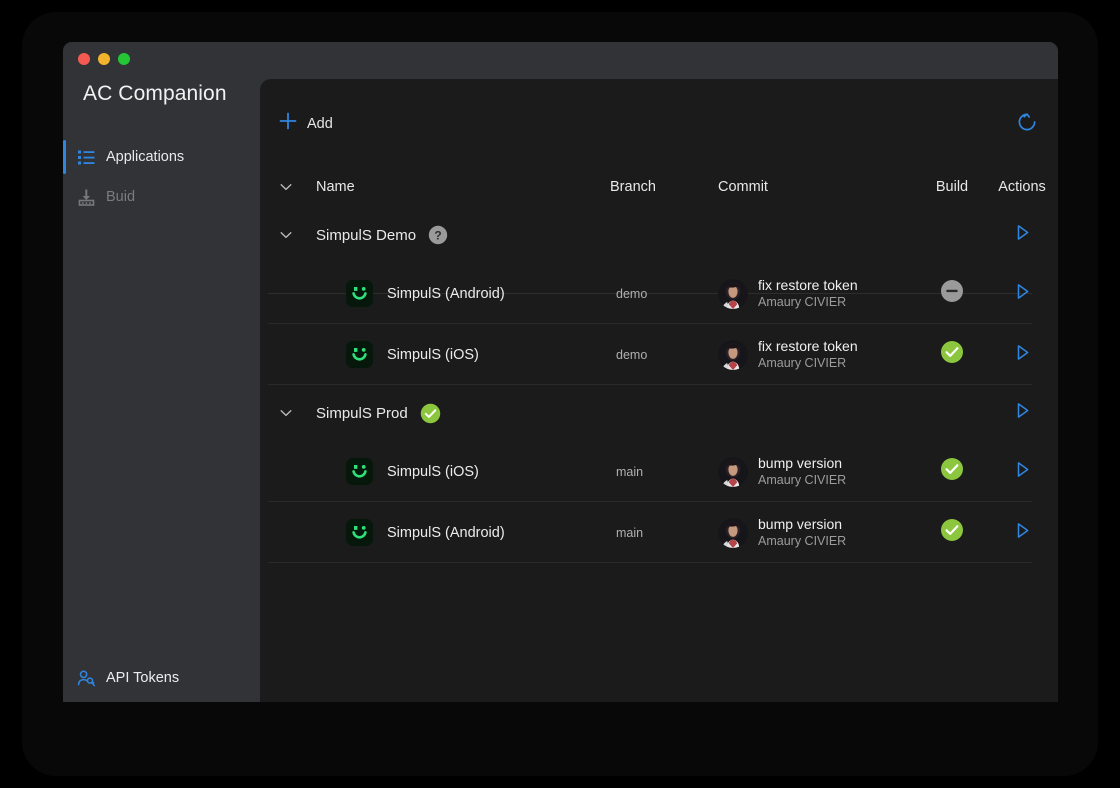 The height and width of the screenshot is (788, 1120). What do you see at coordinates (84, 59) in the screenshot?
I see `close-button` at bounding box center [84, 59].